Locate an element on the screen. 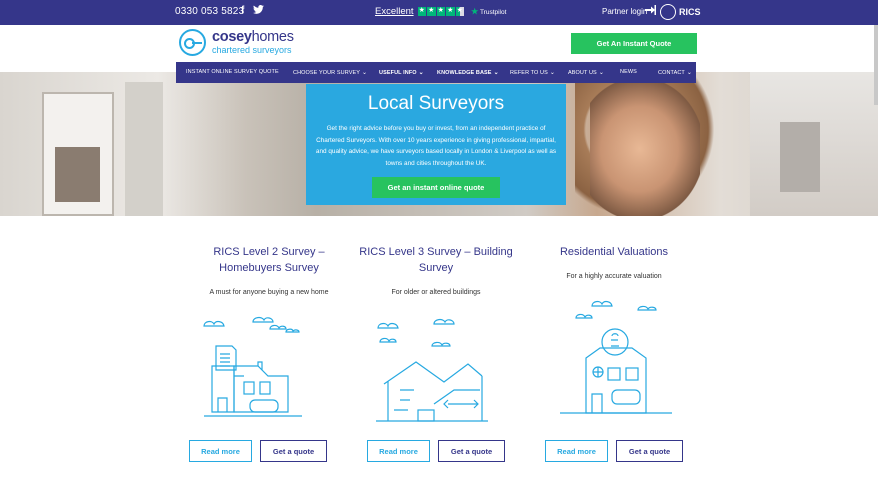  nav-item-knowledge-base: KNOWLEDGE BASE ⌄ is located at coordinates (468, 72).